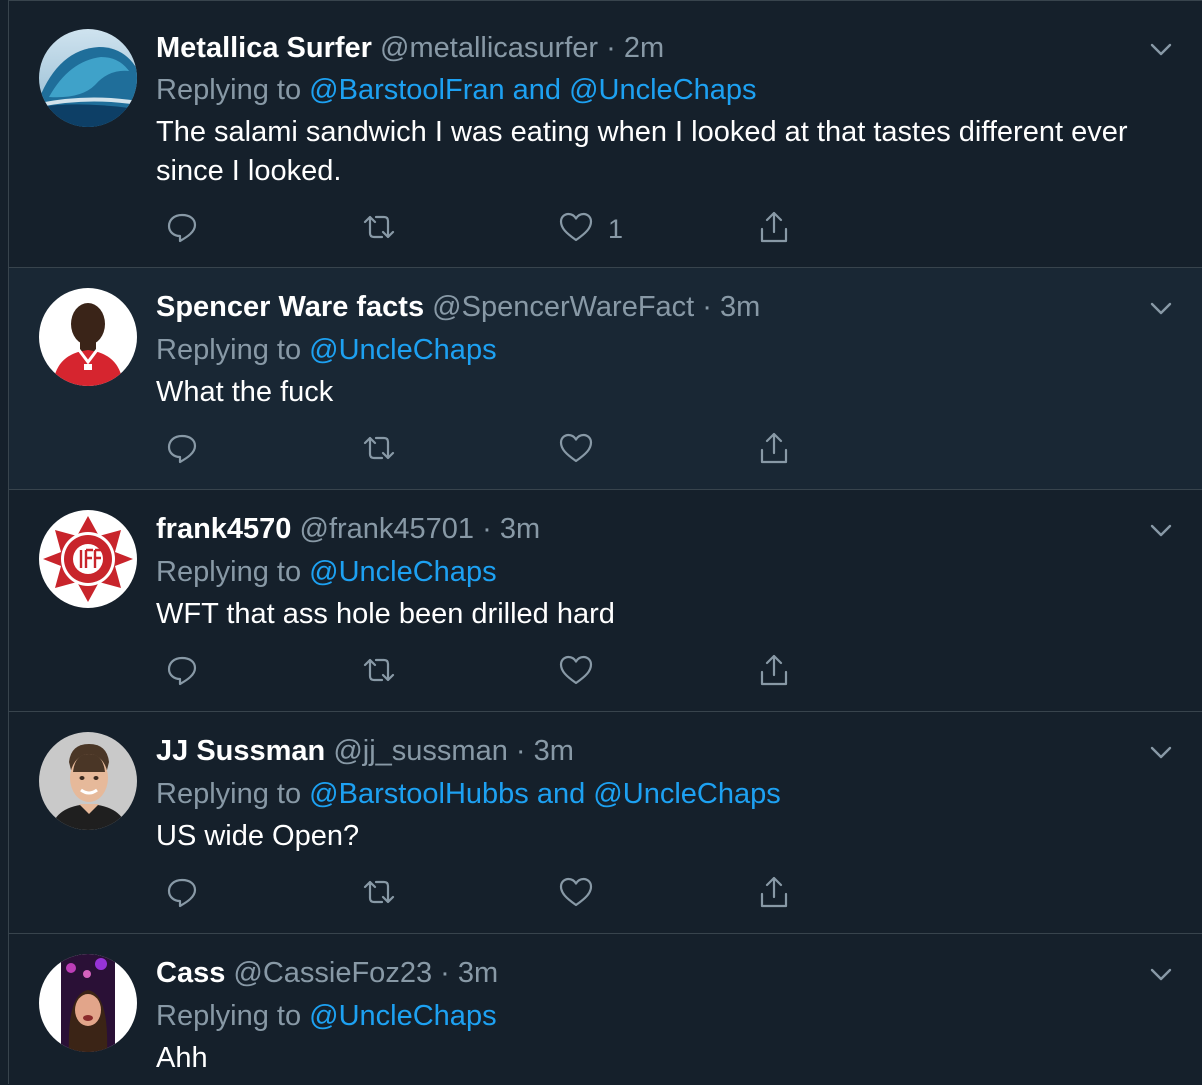  What do you see at coordinates (420, 751) in the screenshot?
I see `user-handle: @jj_sussman` at bounding box center [420, 751].